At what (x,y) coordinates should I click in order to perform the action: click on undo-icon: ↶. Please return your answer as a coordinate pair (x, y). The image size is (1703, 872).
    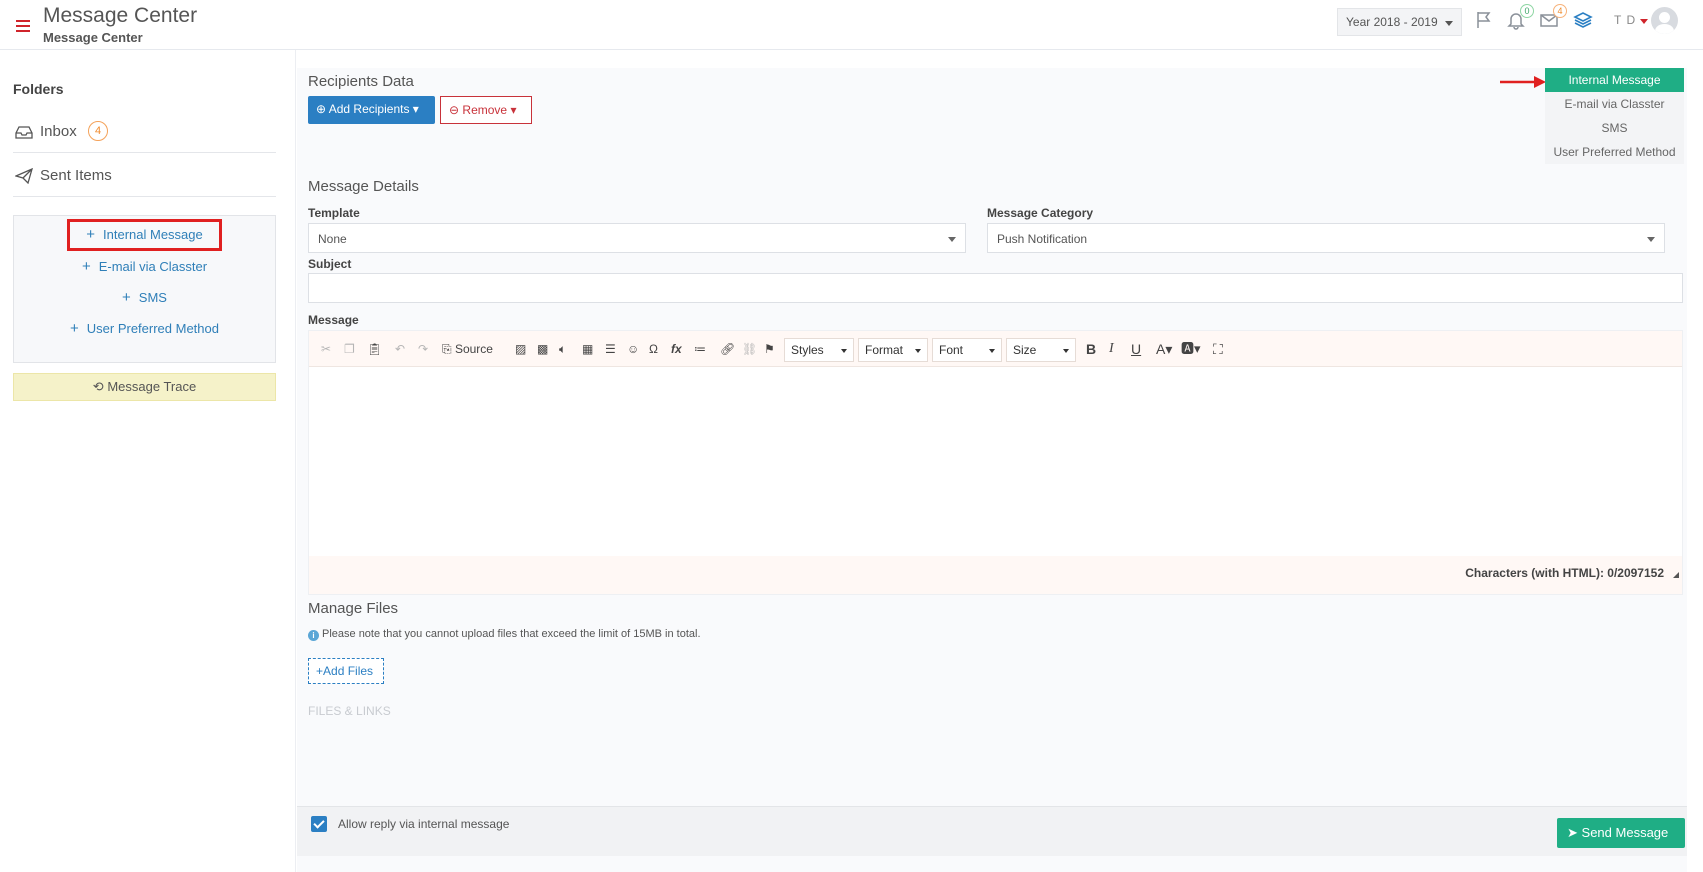
    Looking at the image, I should click on (400, 349).